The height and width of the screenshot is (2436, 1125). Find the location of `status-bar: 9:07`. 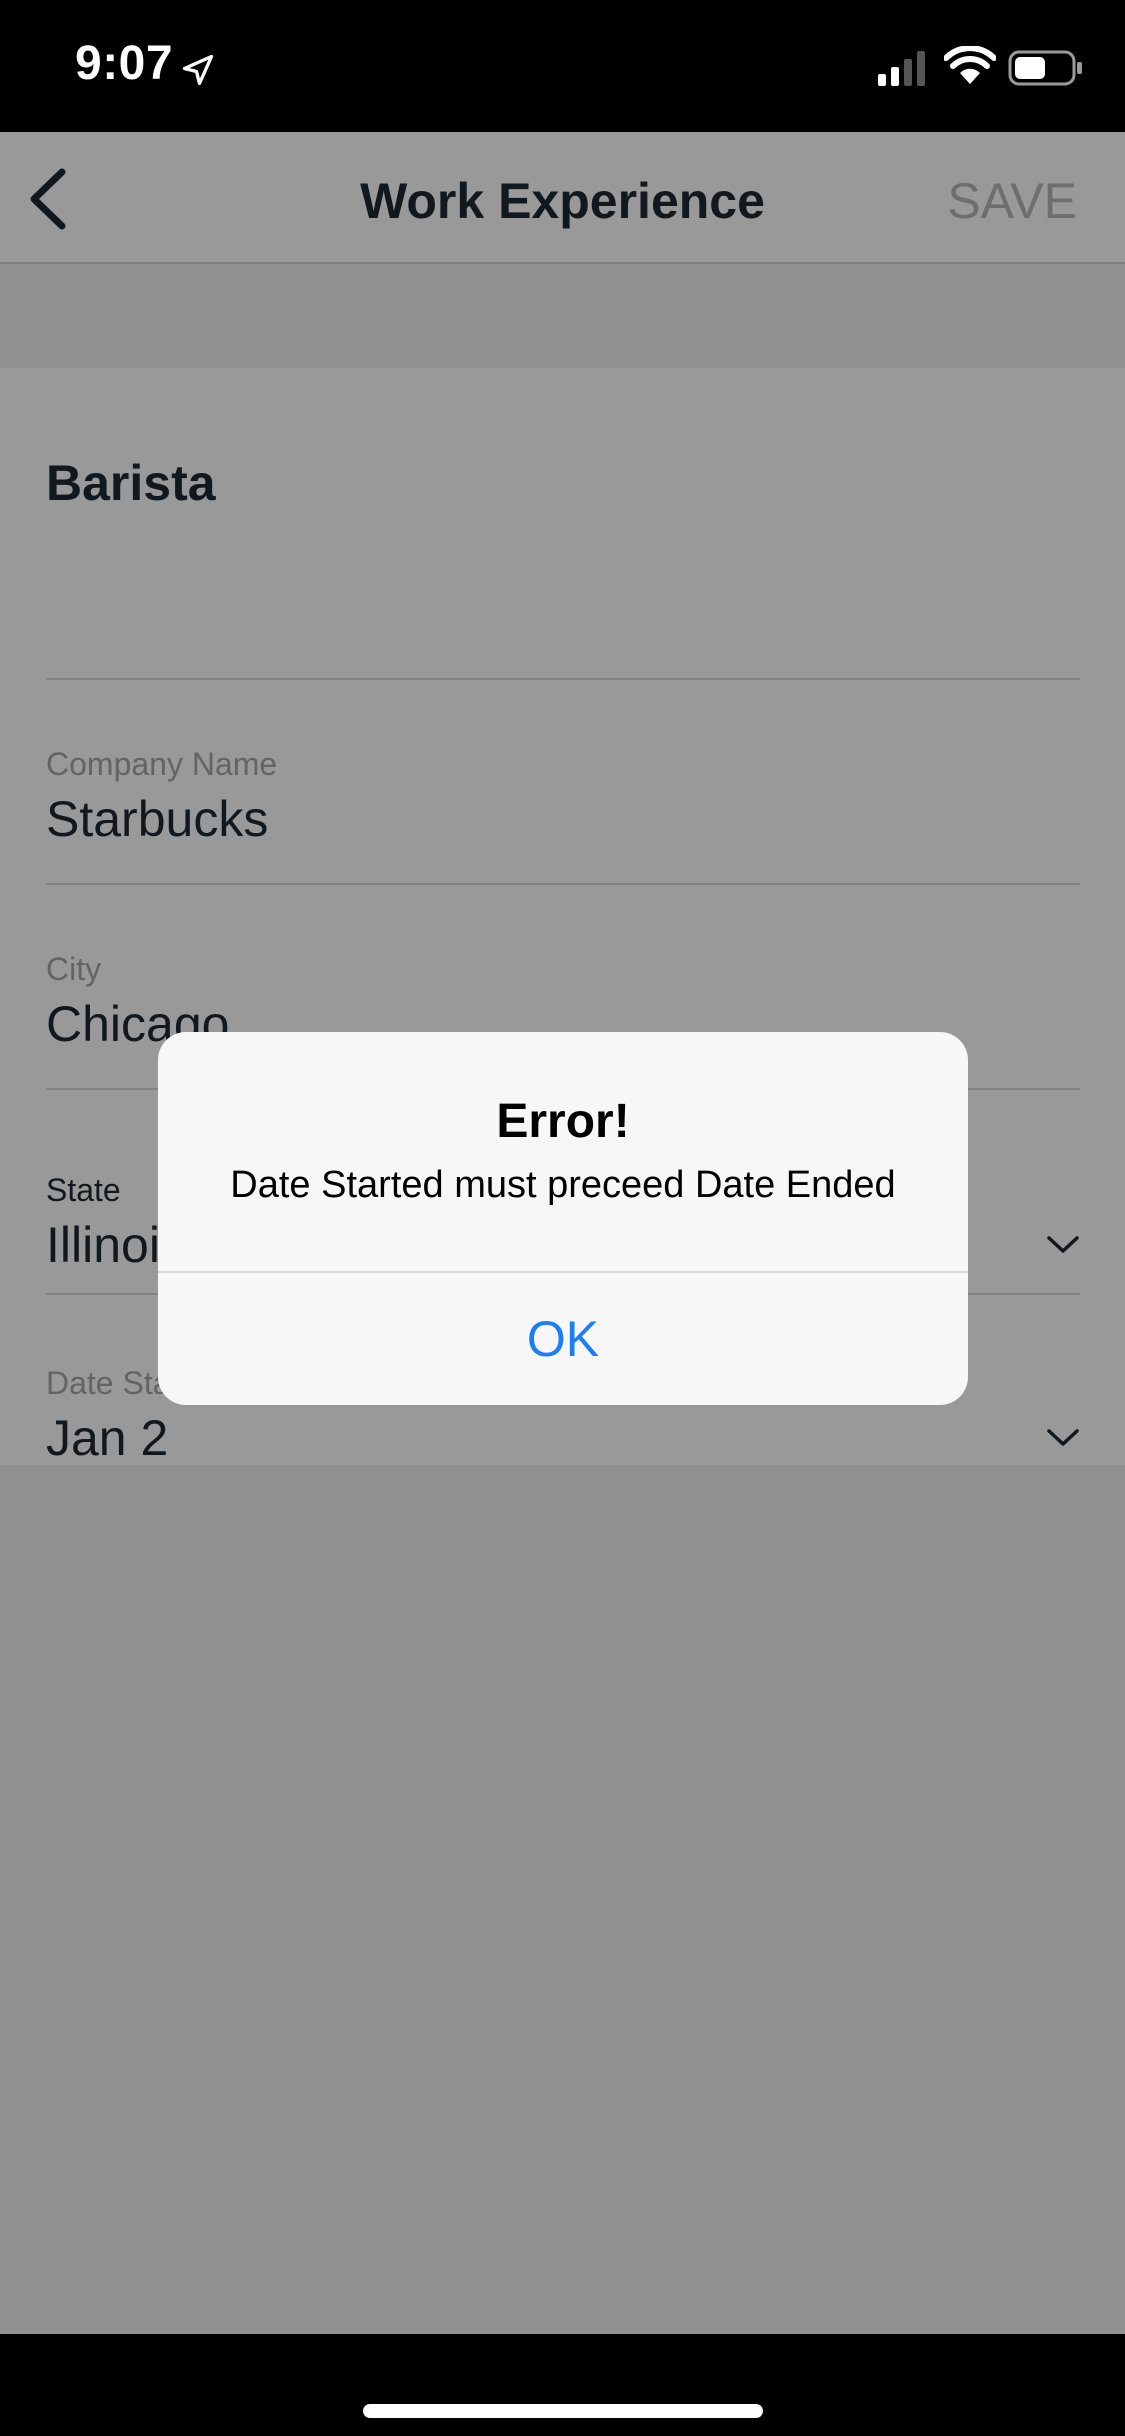

status-bar: 9:07 is located at coordinates (562, 66).